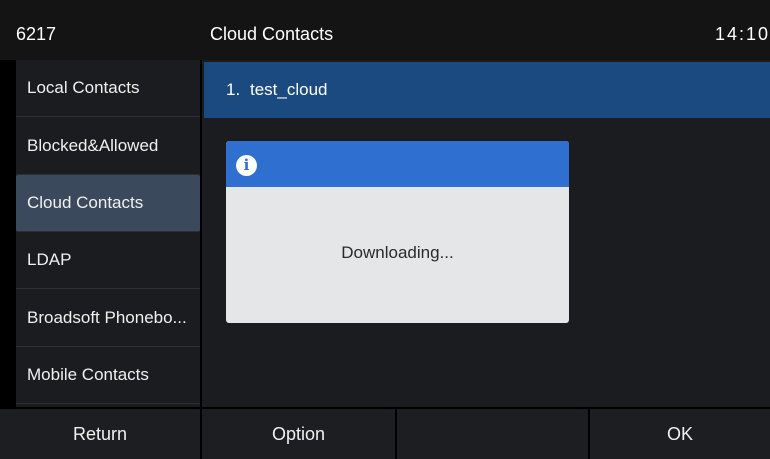 The width and height of the screenshot is (770, 459). What do you see at coordinates (289, 89) in the screenshot?
I see `contact-name: test_cloud` at bounding box center [289, 89].